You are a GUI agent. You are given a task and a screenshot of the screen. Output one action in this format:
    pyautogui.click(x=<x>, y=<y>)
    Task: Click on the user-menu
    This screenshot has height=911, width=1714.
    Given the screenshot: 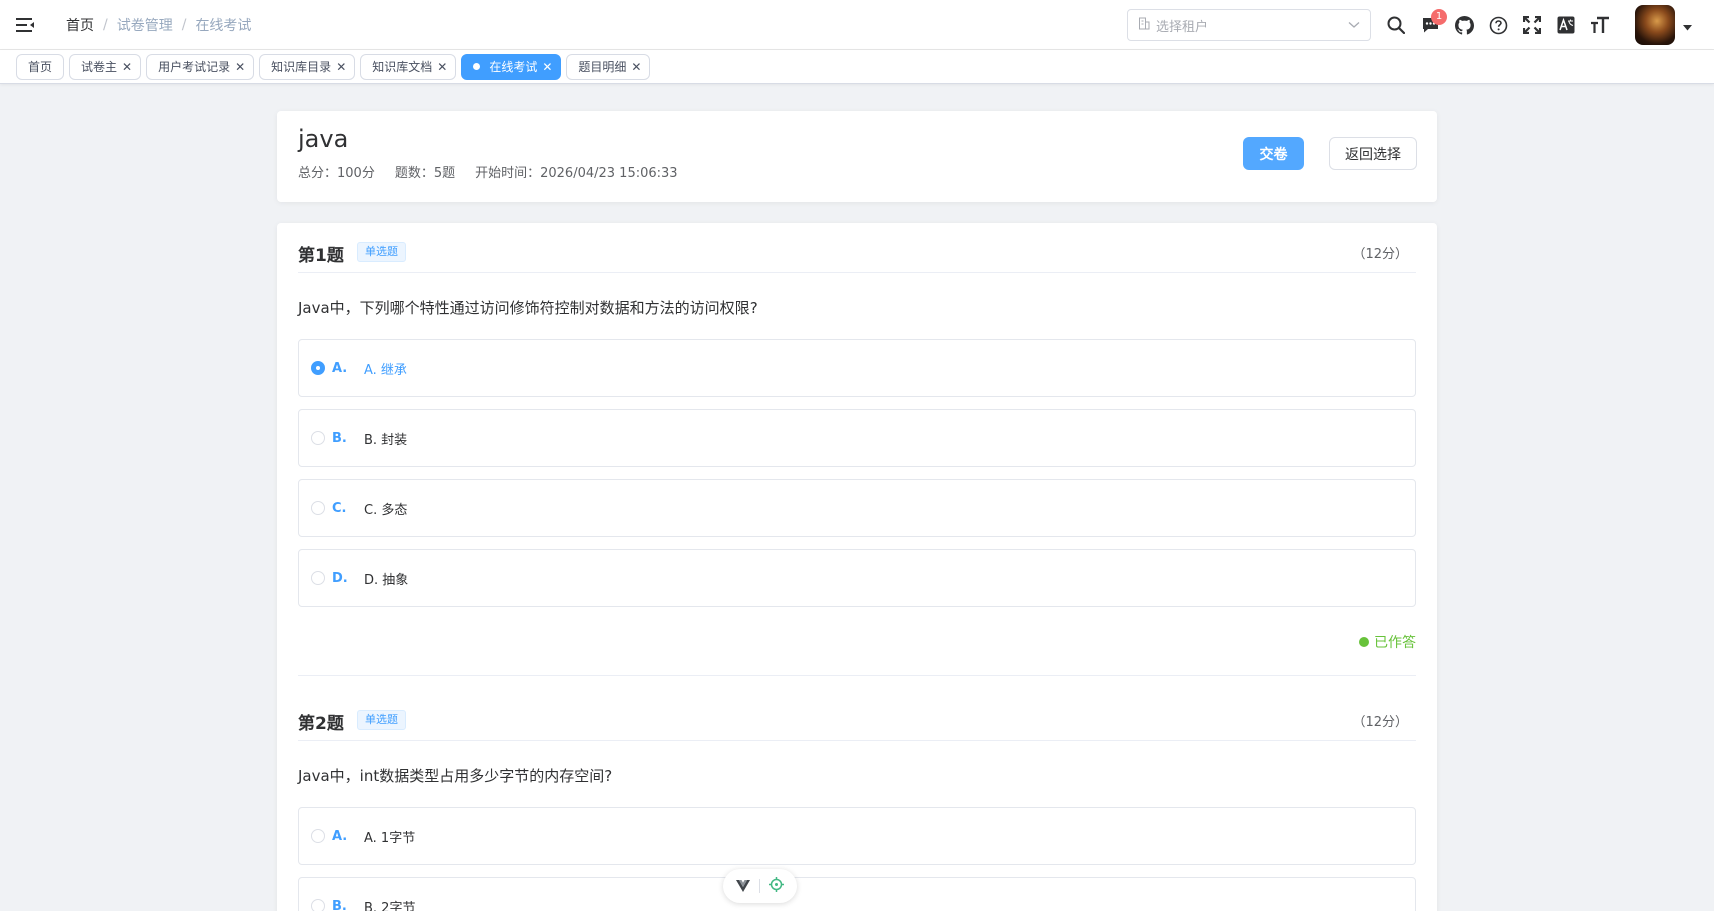 What is the action you would take?
    pyautogui.click(x=1663, y=25)
    